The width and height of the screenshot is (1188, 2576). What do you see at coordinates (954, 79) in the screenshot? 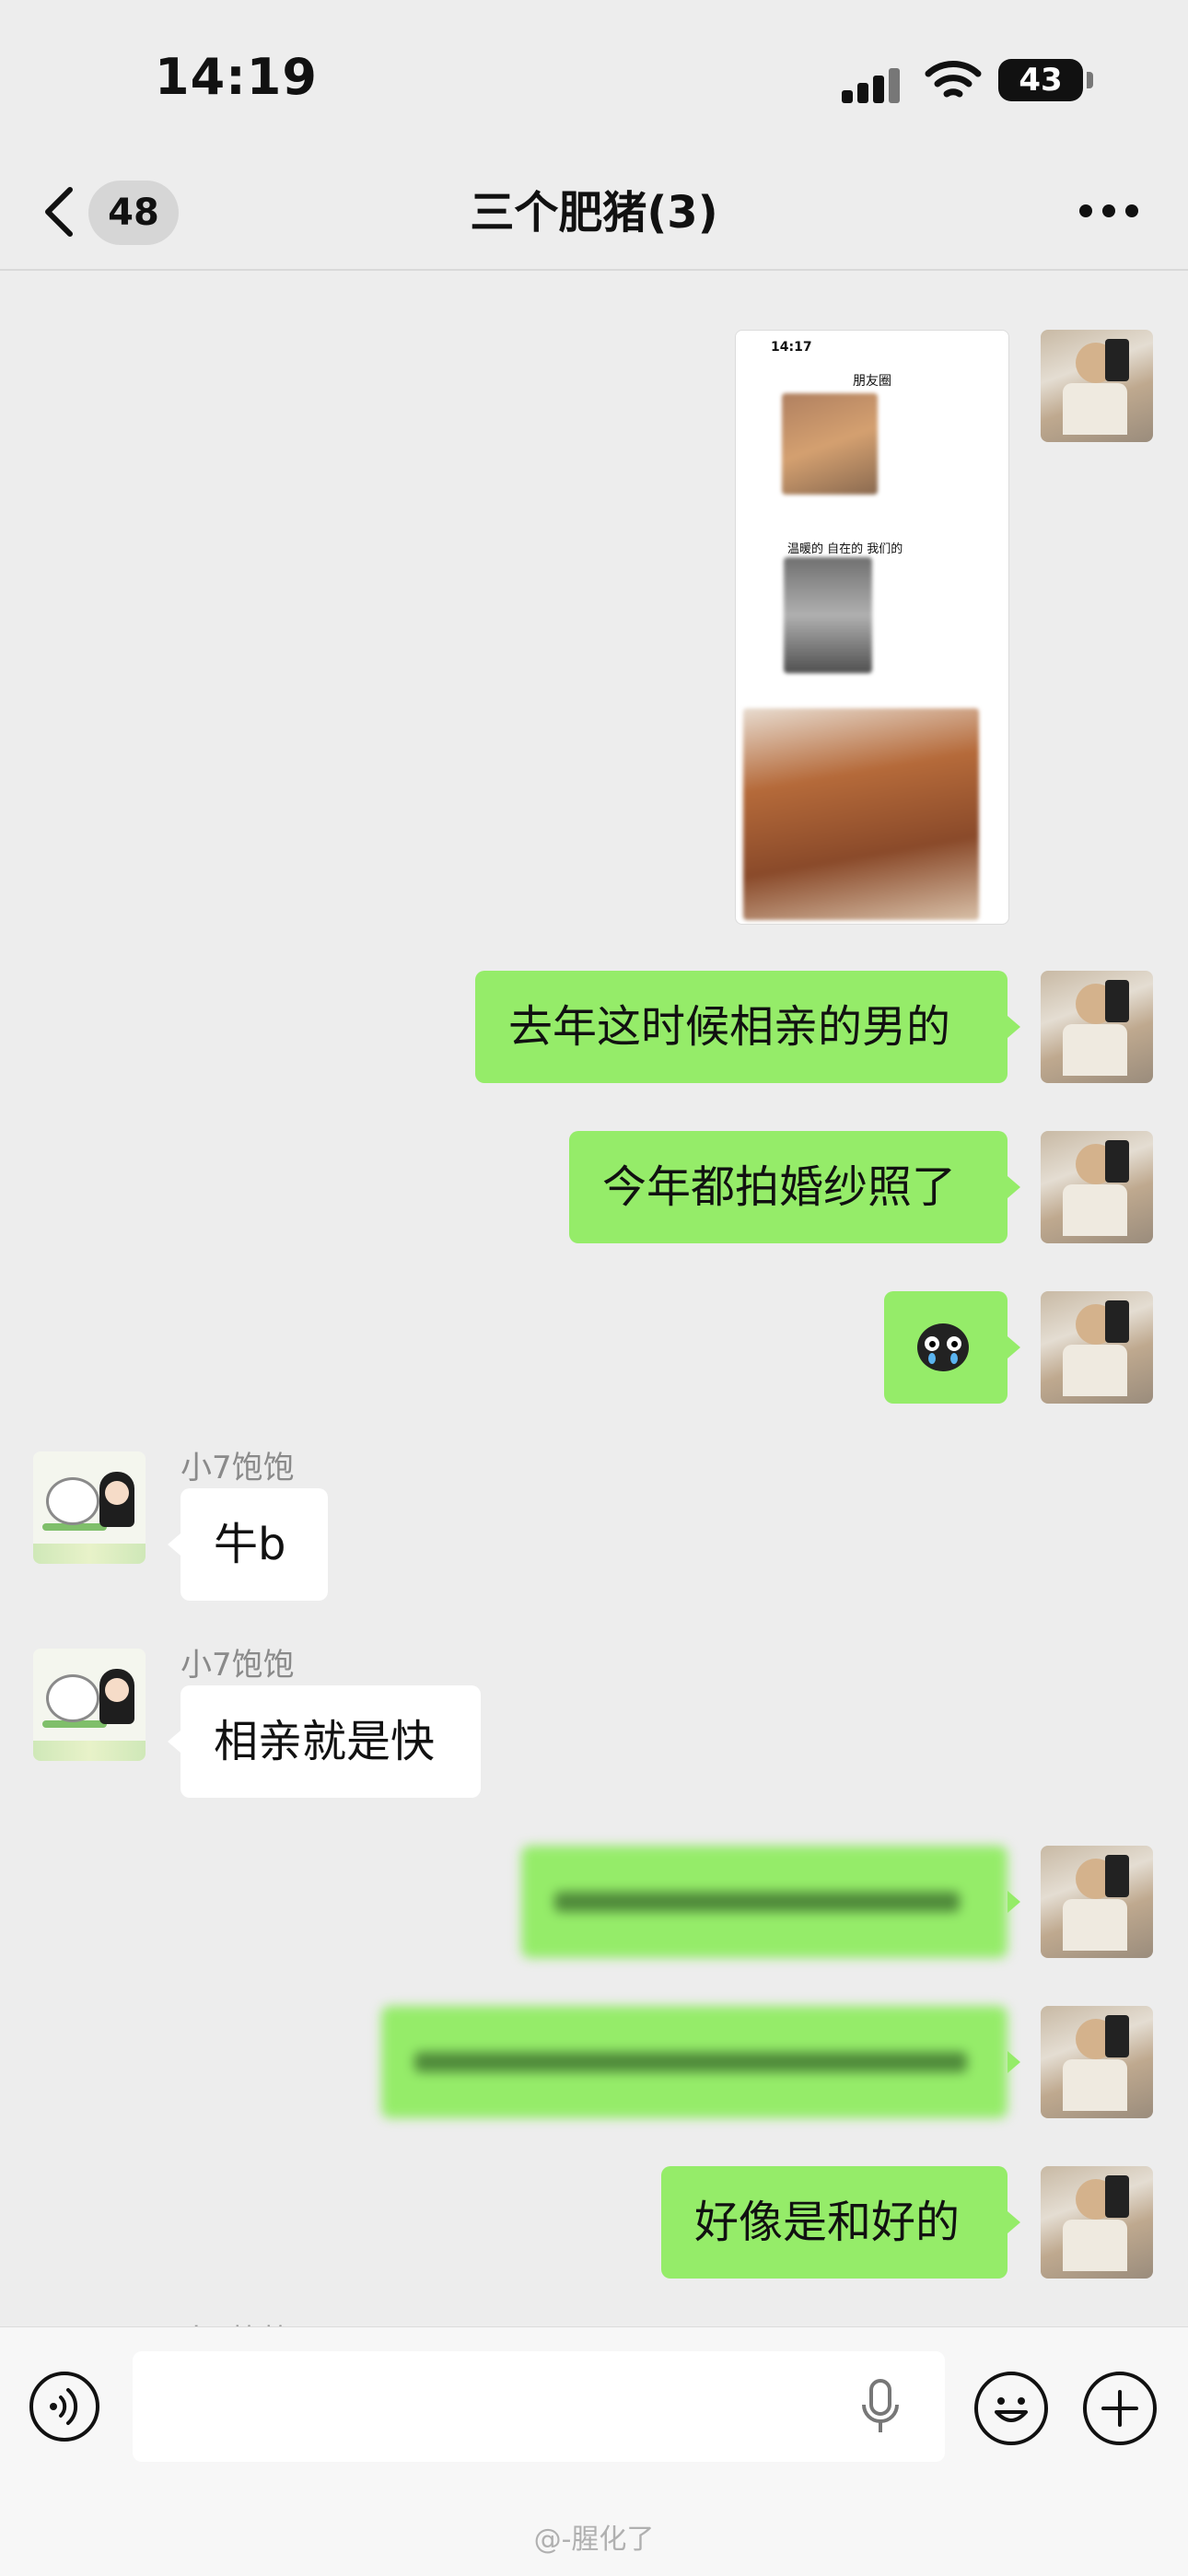
I see `wifi-icon` at bounding box center [954, 79].